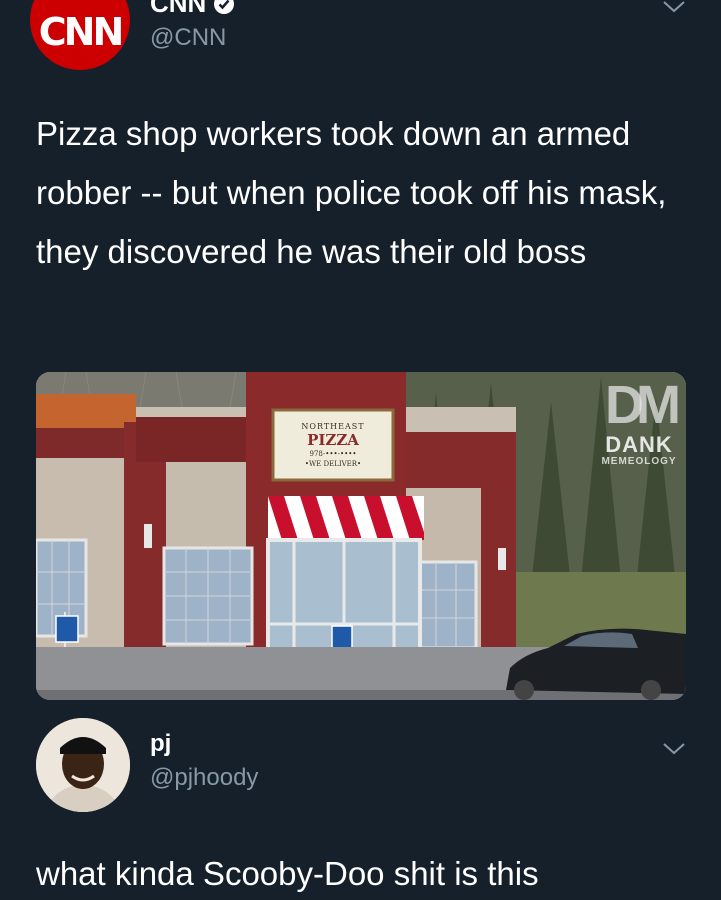 Image resolution: width=721 pixels, height=900 pixels. What do you see at coordinates (224, 7) in the screenshot?
I see `verified-badge-icon` at bounding box center [224, 7].